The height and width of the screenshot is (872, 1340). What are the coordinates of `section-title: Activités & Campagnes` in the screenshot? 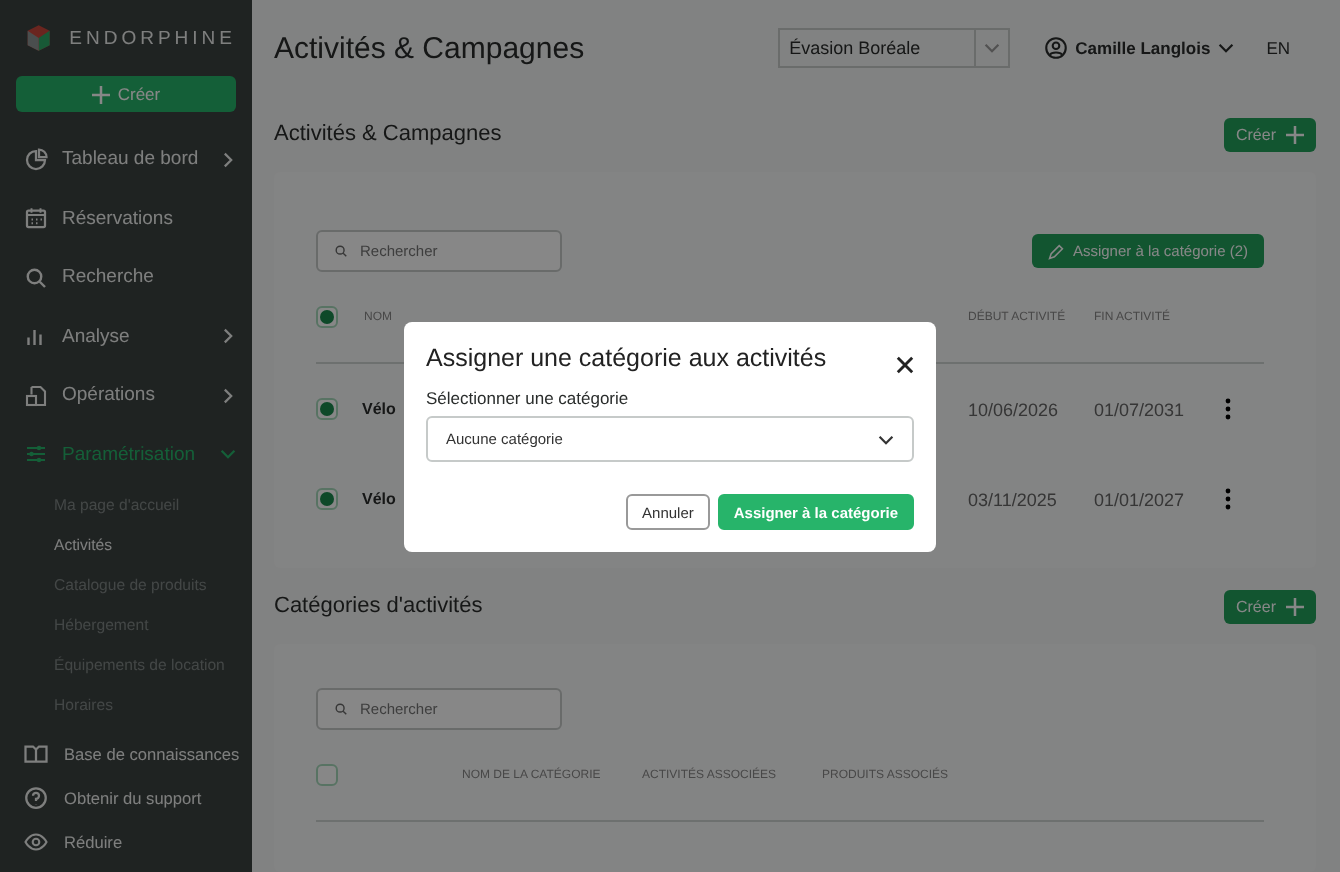 It's located at (388, 134).